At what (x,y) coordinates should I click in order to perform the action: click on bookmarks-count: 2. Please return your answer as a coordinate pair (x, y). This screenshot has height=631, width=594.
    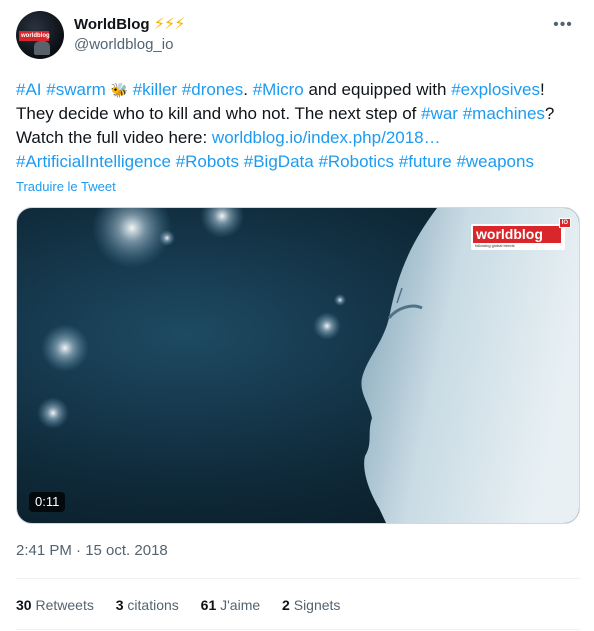
    Looking at the image, I should click on (286, 605).